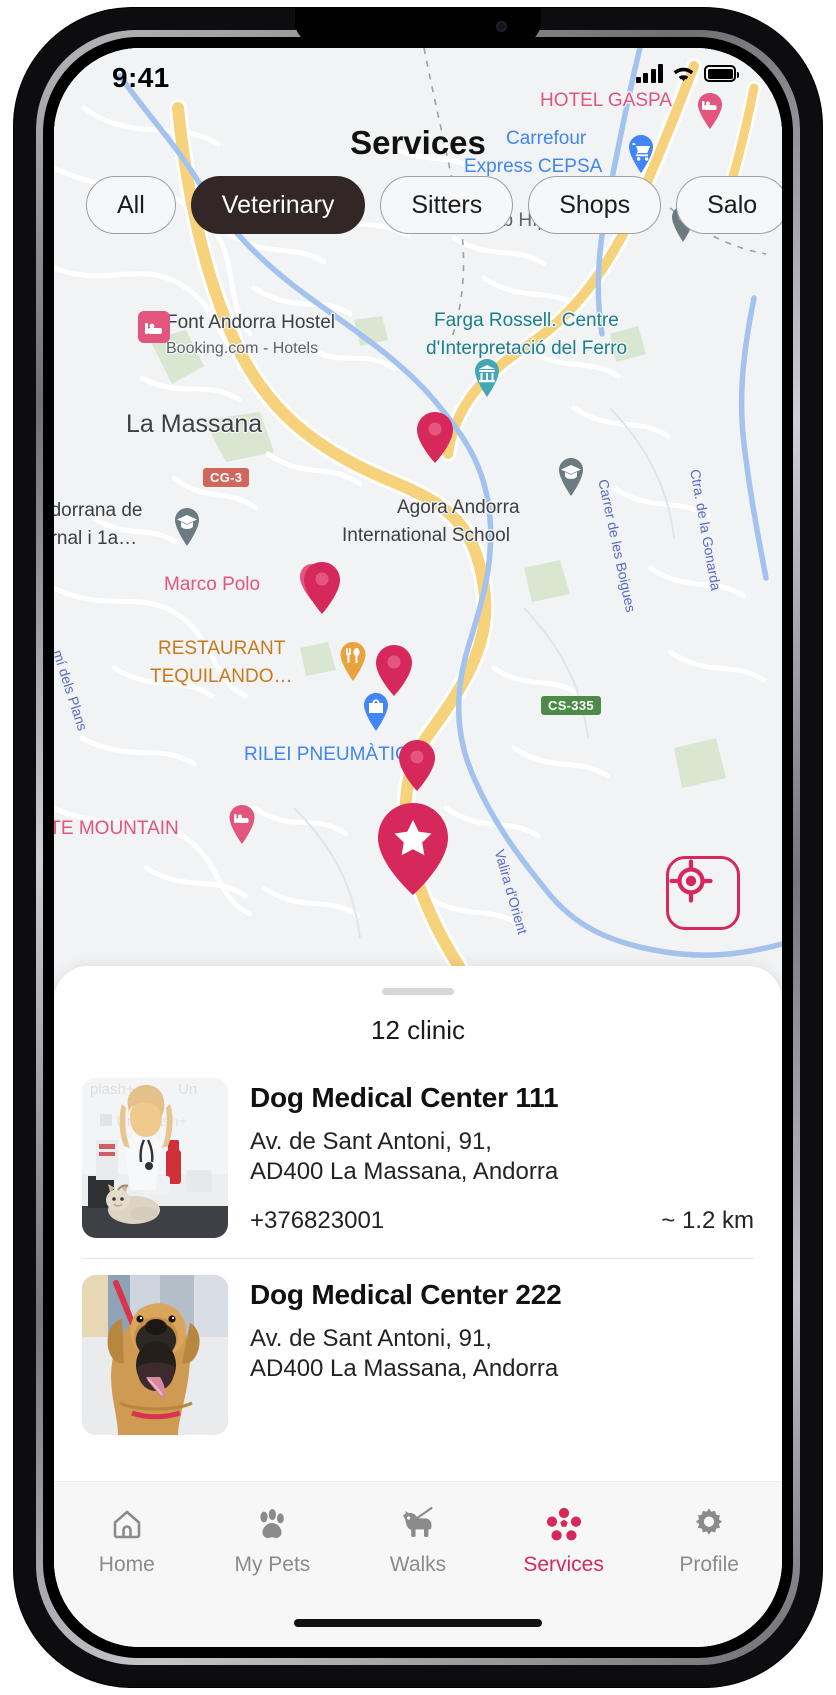 The width and height of the screenshot is (836, 1695). I want to click on paw-flower-icon, so click(564, 1524).